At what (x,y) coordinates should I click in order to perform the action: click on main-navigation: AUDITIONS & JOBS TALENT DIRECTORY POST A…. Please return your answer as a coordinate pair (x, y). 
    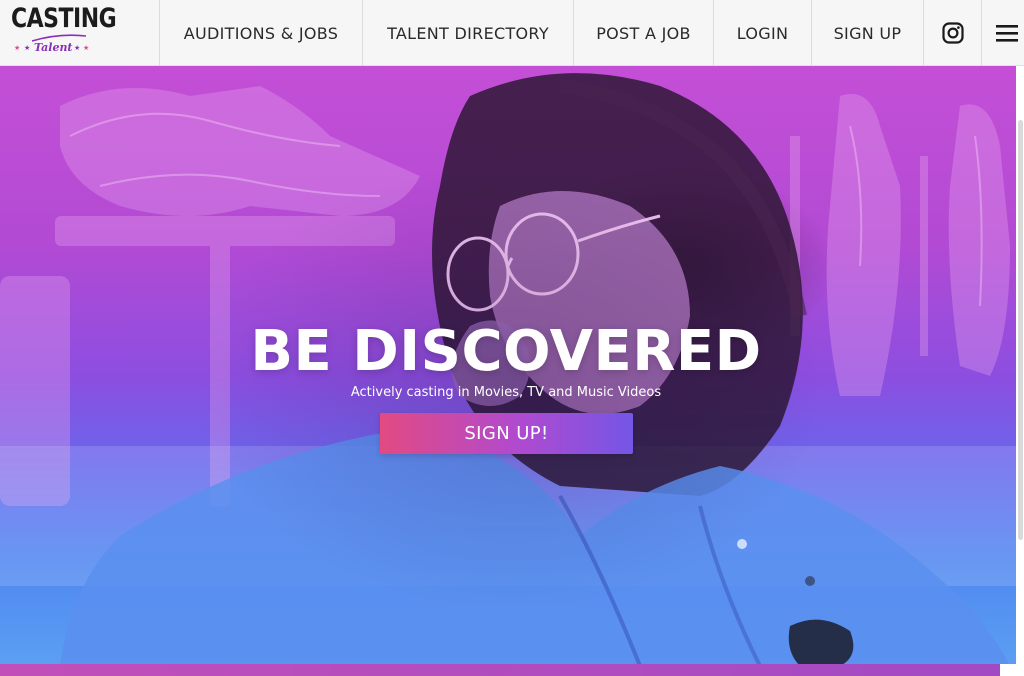
    Looking at the image, I should click on (591, 33).